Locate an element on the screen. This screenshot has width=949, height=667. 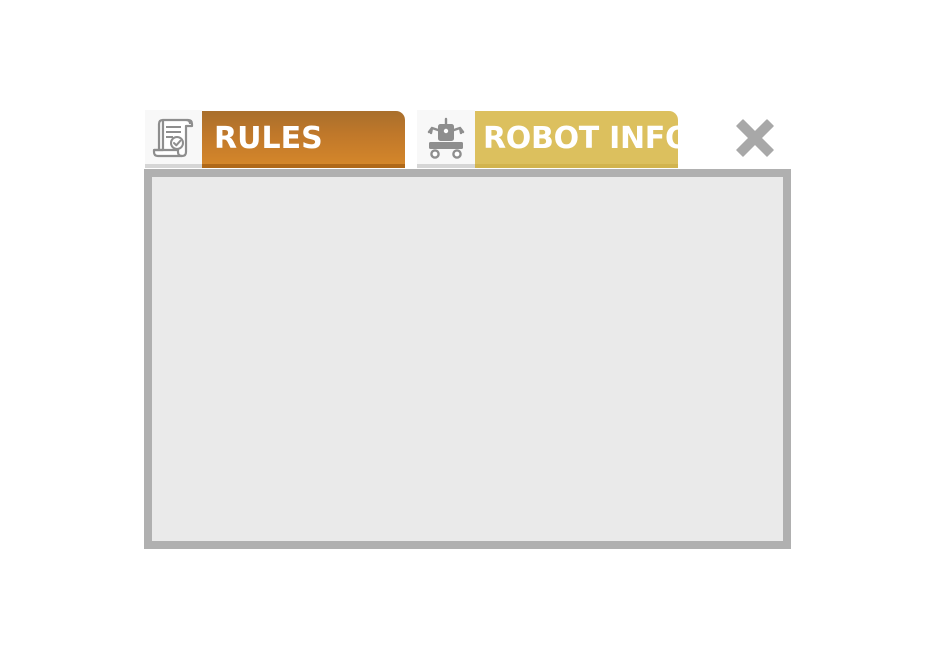
close-icon is located at coordinates (755, 138).